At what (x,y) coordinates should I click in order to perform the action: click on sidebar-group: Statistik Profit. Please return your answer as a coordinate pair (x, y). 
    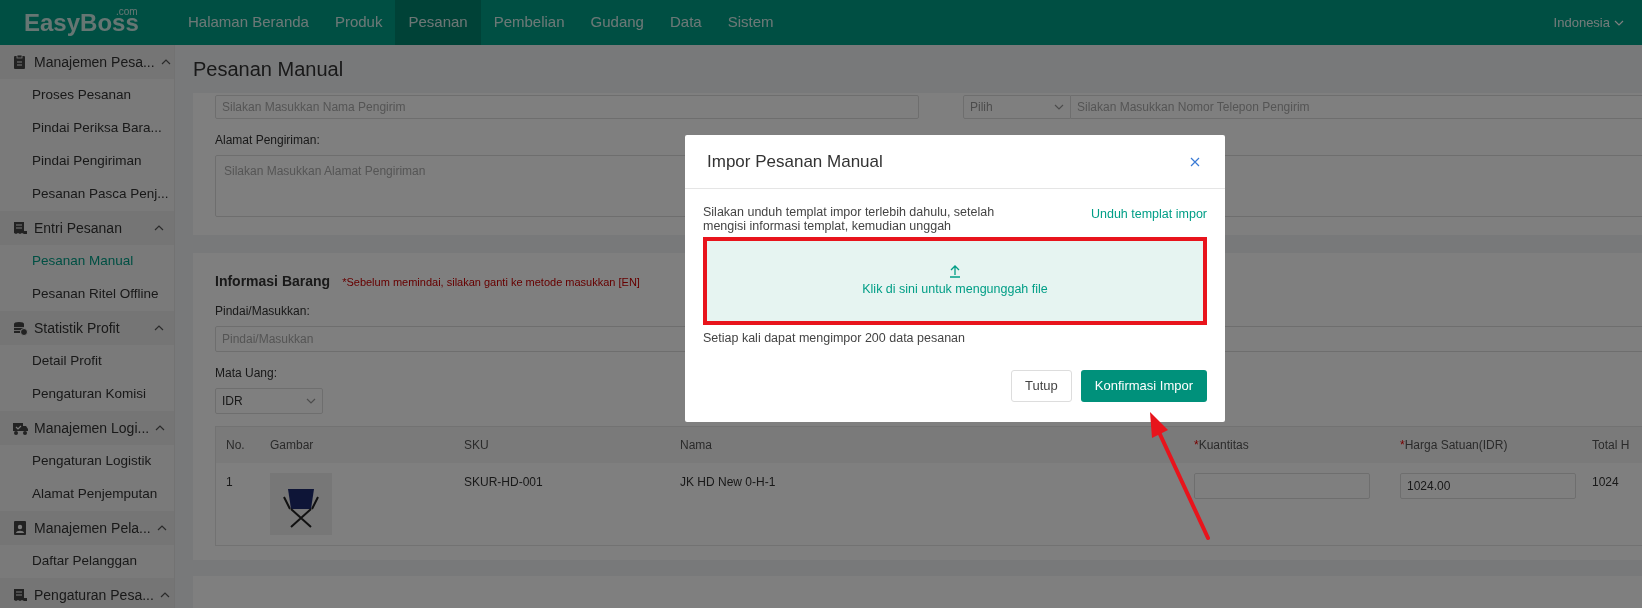
    Looking at the image, I should click on (87, 328).